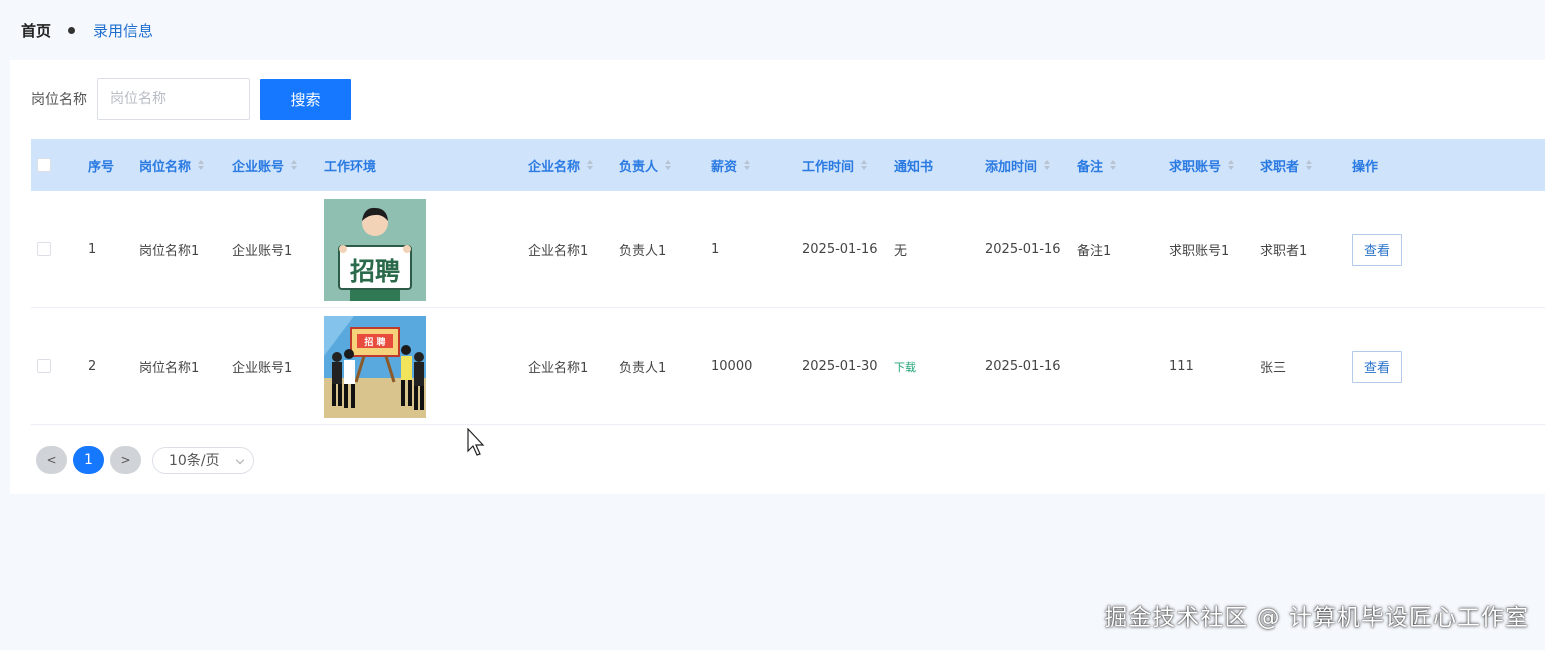 The width and height of the screenshot is (1545, 650). I want to click on watermark: 掘金技术社区 @ 计算机毕设匠心工作室, so click(1316, 618).